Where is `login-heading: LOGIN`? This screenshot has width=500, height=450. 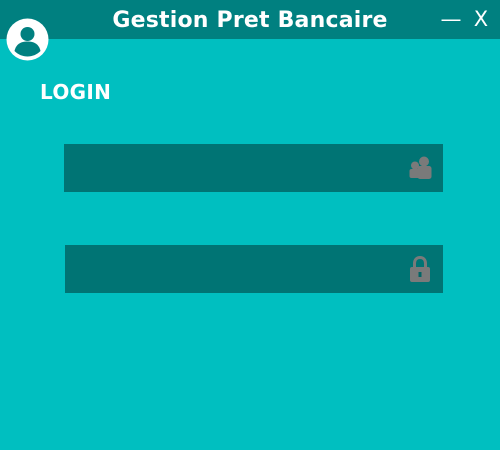
login-heading: LOGIN is located at coordinates (76, 92).